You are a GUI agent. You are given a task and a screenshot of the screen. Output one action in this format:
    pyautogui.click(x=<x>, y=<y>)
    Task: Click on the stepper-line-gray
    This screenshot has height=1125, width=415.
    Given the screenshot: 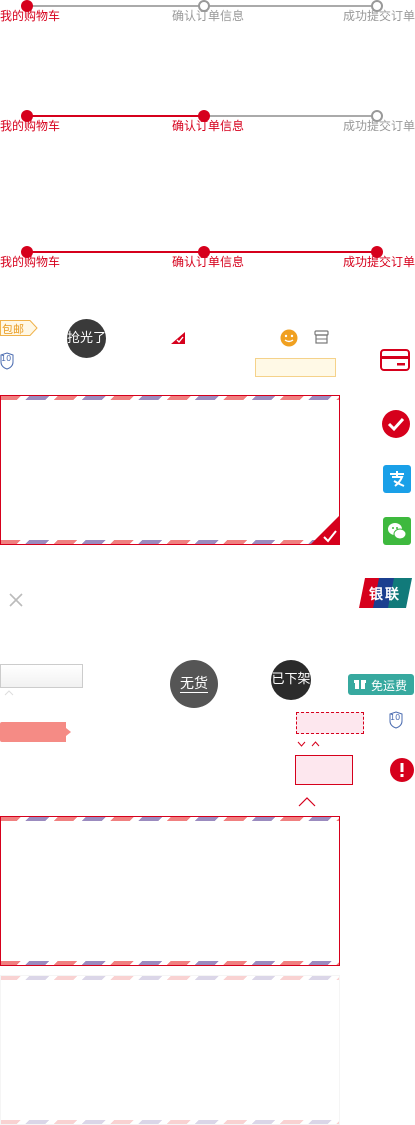 What is the action you would take?
    pyautogui.click(x=290, y=116)
    